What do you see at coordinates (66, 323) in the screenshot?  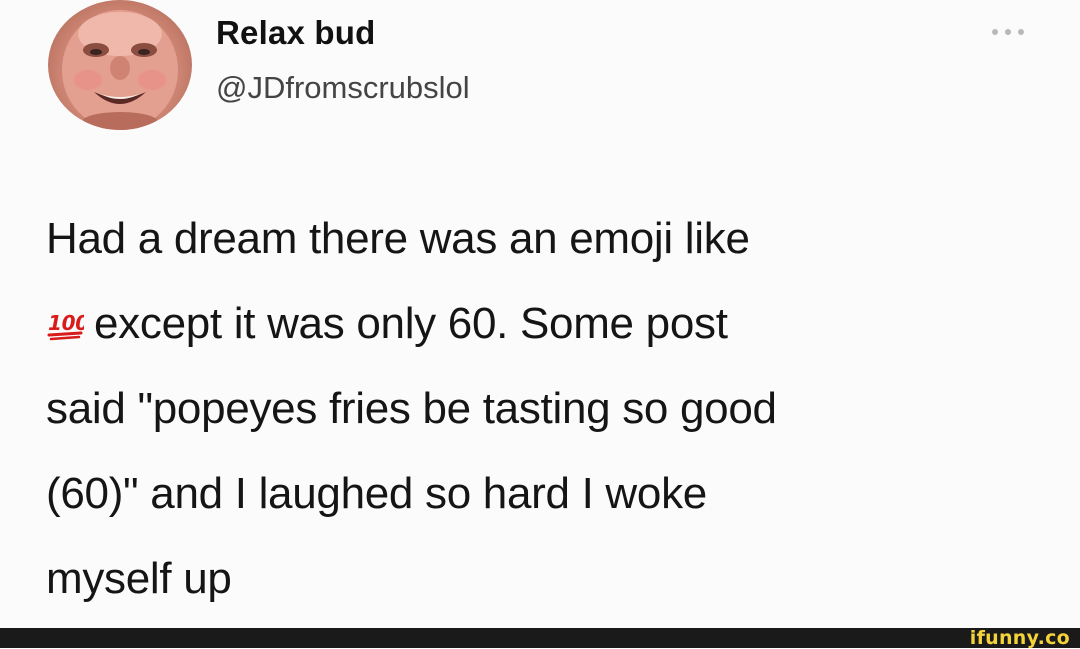 I see `hundred-points-emoji-text: 100` at bounding box center [66, 323].